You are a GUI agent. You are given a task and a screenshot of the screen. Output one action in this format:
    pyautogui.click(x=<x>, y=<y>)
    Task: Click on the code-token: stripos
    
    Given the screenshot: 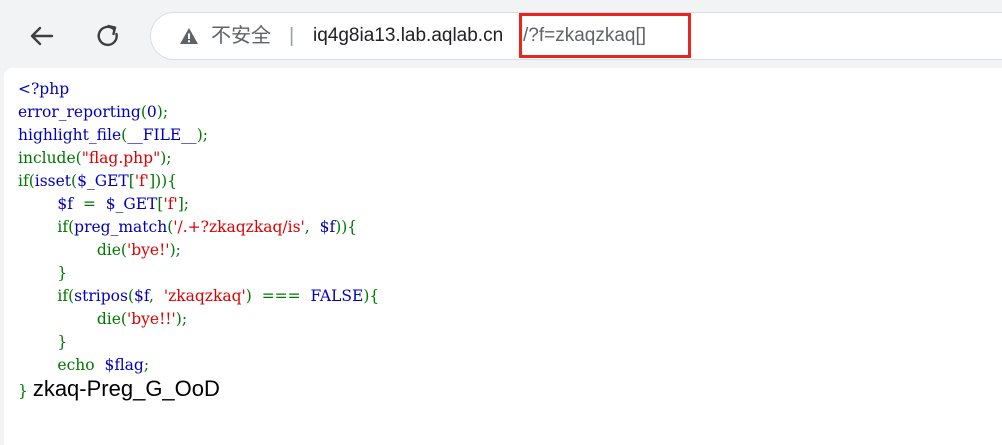 What is the action you would take?
    pyautogui.click(x=101, y=296)
    